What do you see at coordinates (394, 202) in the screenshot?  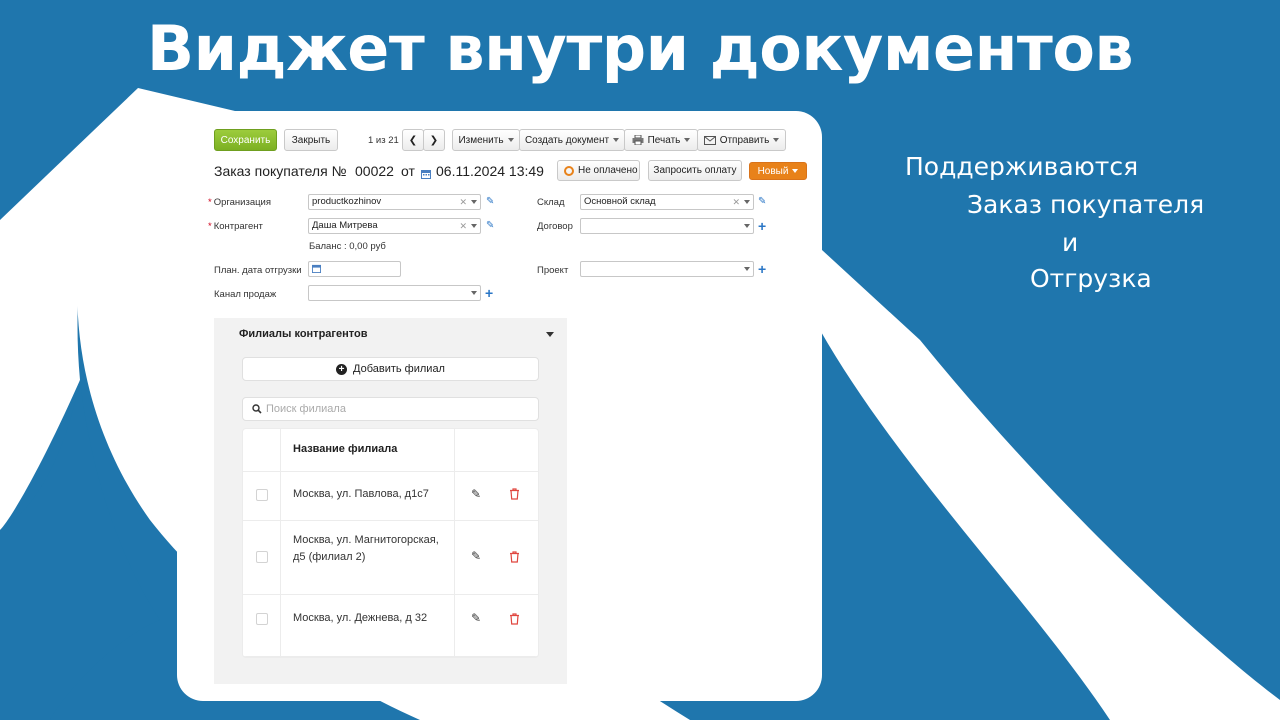 I see `organization-field: productkozhinov ✕` at bounding box center [394, 202].